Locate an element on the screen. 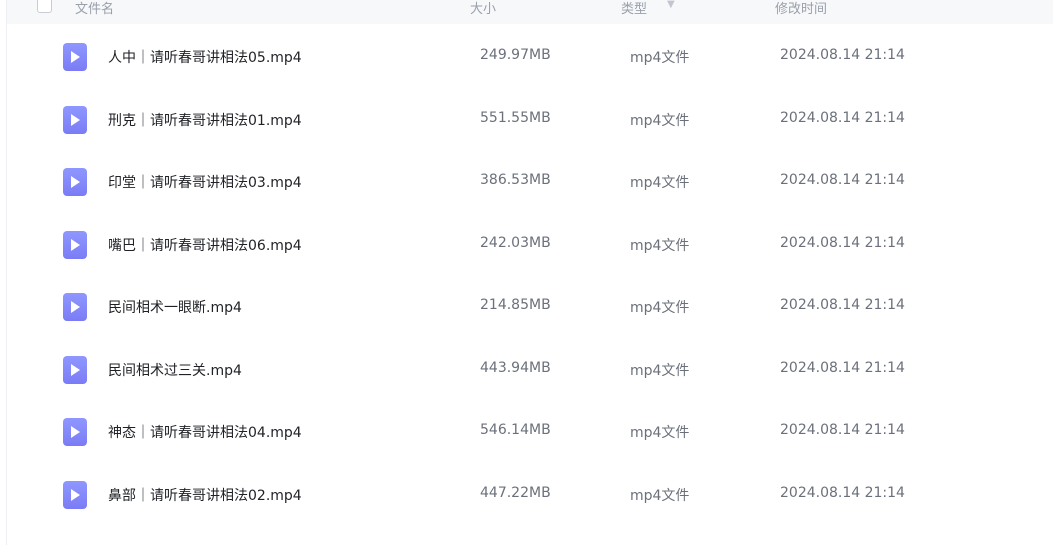 The width and height of the screenshot is (1053, 545). file-name: 印堂｜请听春哥讲相法03.mp4 is located at coordinates (205, 182).